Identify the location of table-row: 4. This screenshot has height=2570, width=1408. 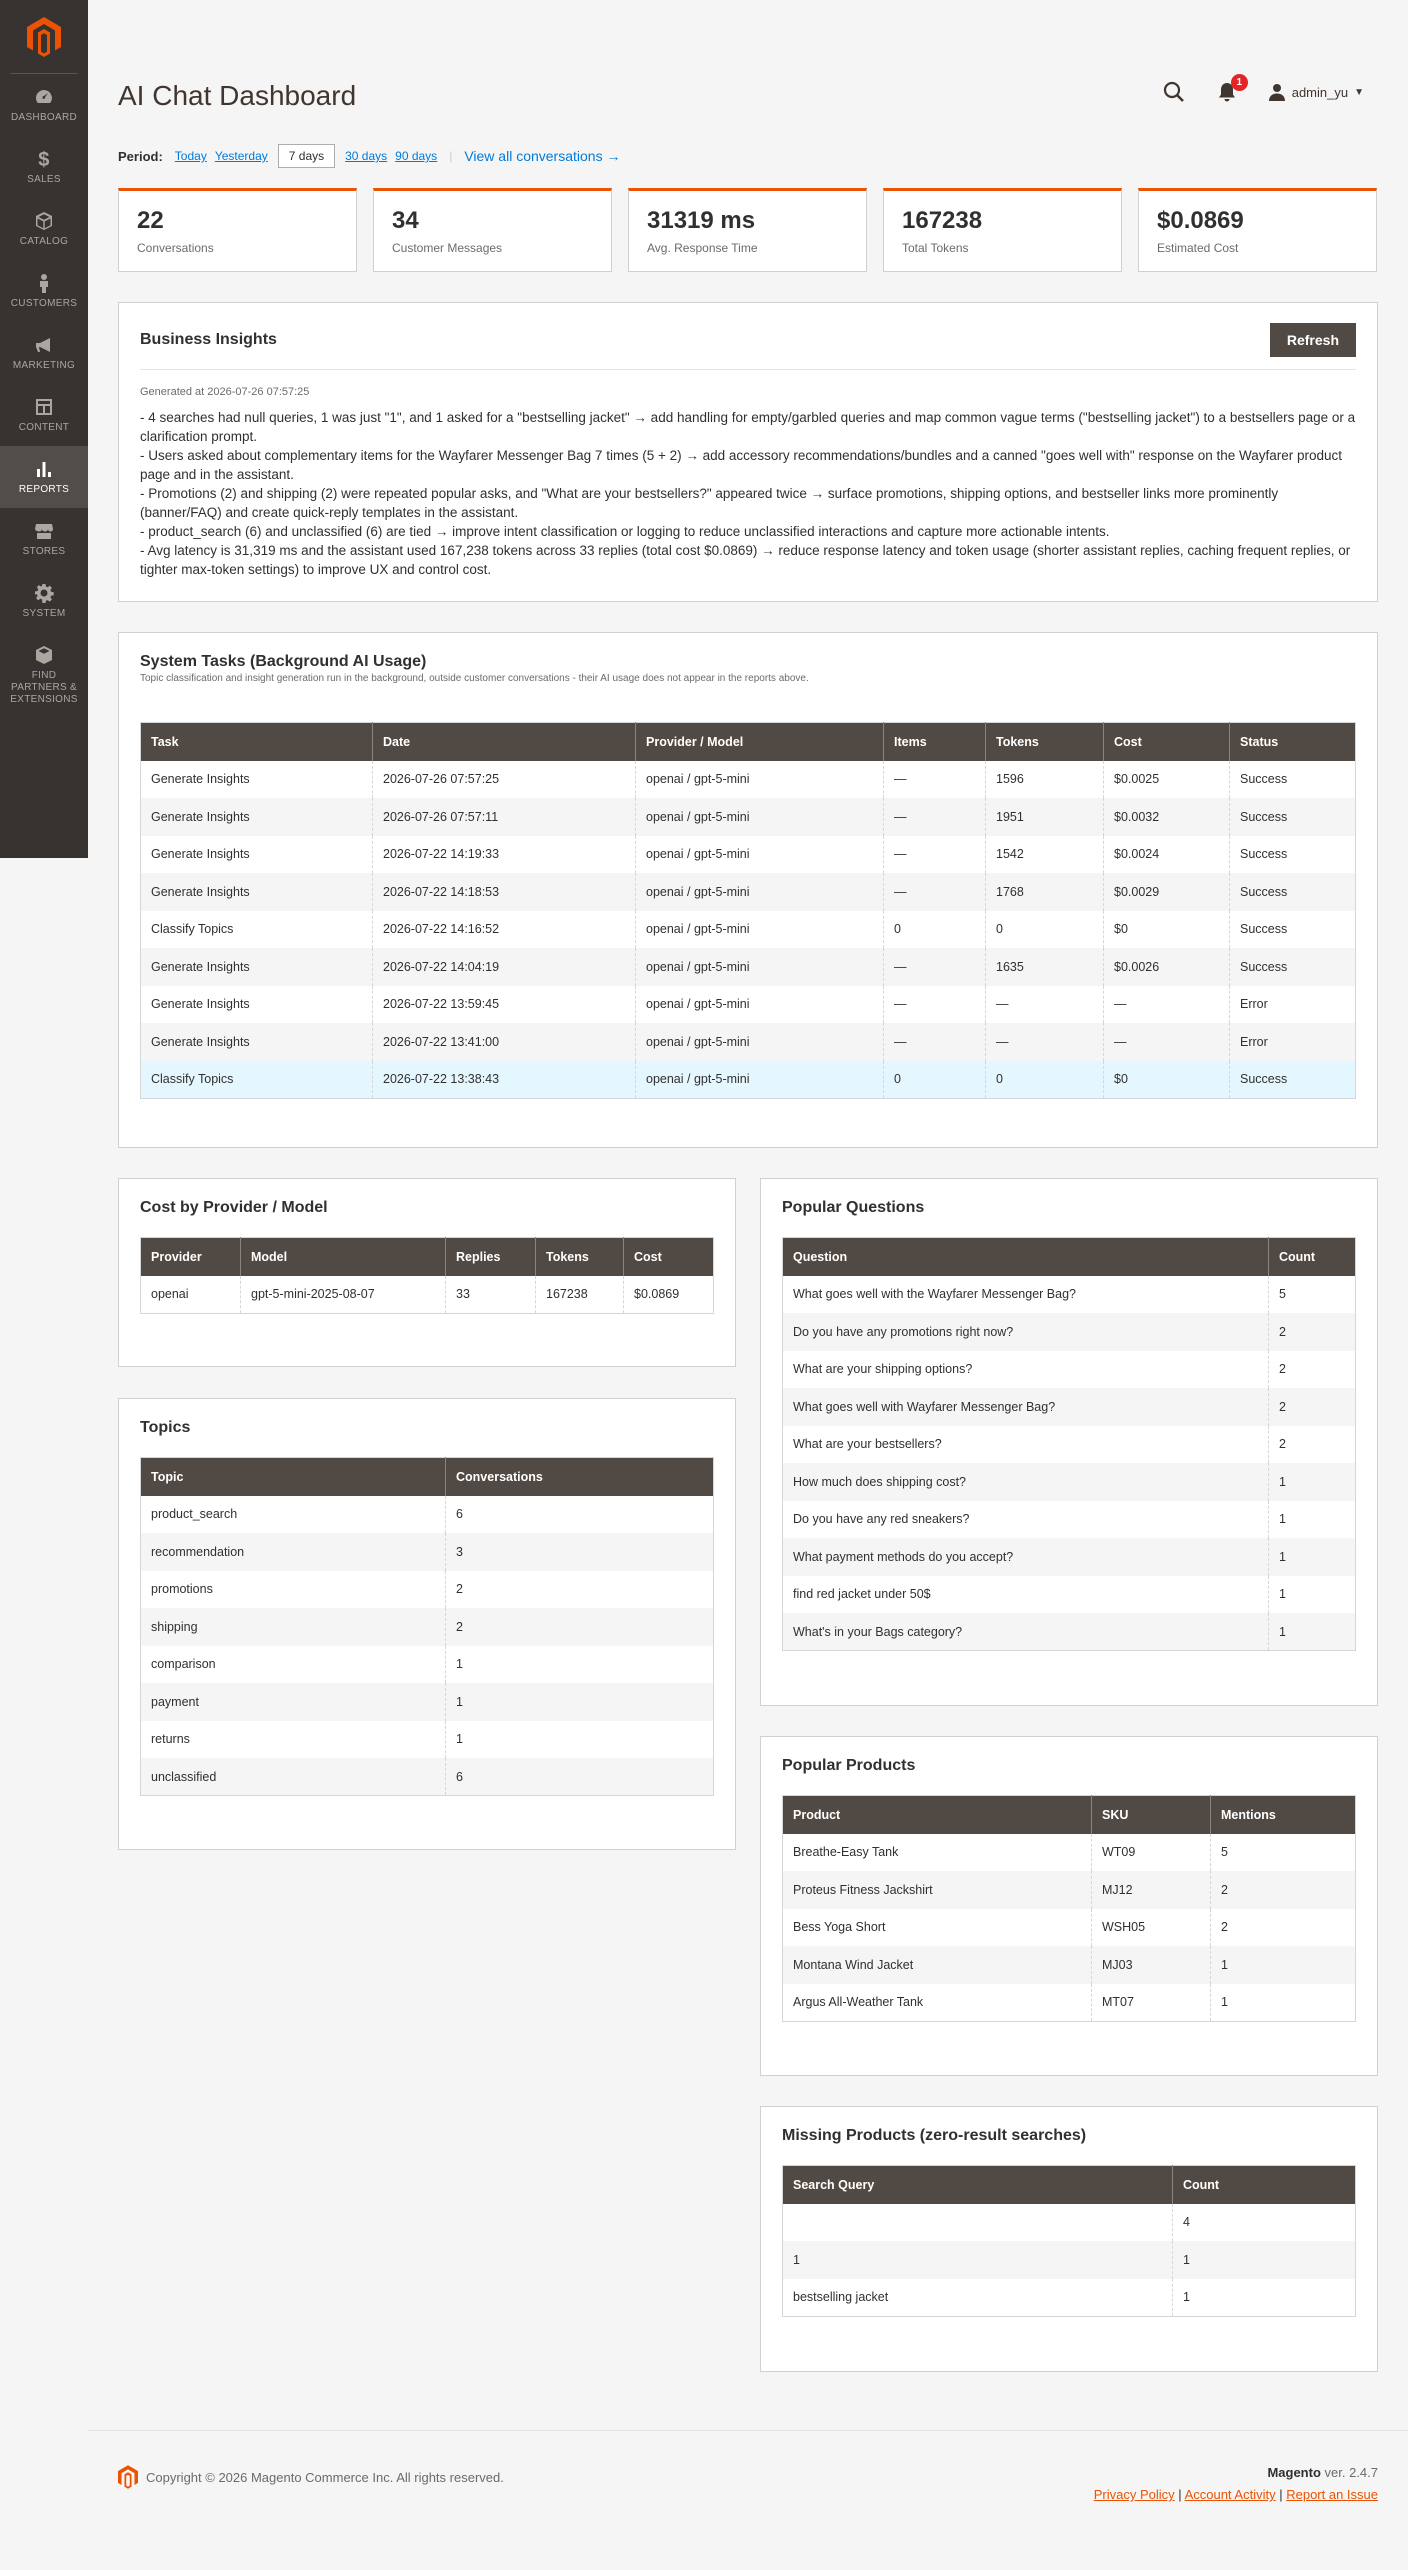
(1069, 2222).